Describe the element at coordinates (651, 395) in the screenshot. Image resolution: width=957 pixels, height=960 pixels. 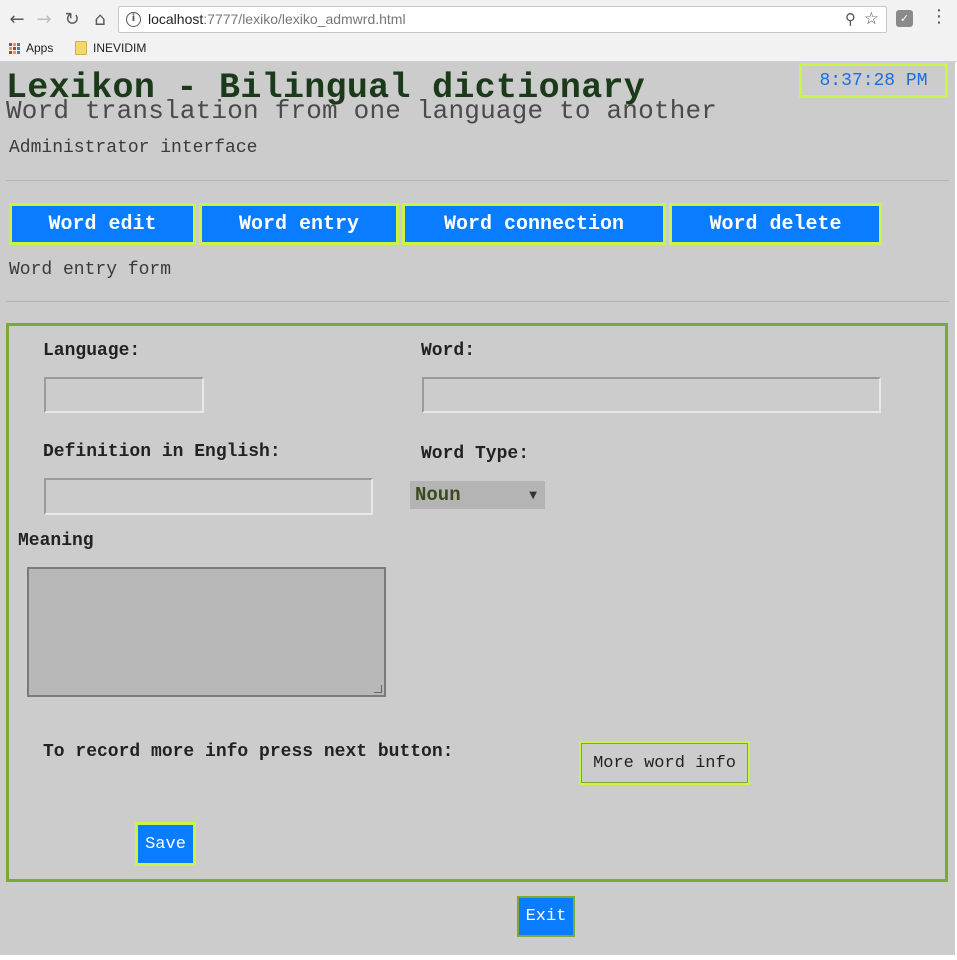
I see `word-input` at that location.